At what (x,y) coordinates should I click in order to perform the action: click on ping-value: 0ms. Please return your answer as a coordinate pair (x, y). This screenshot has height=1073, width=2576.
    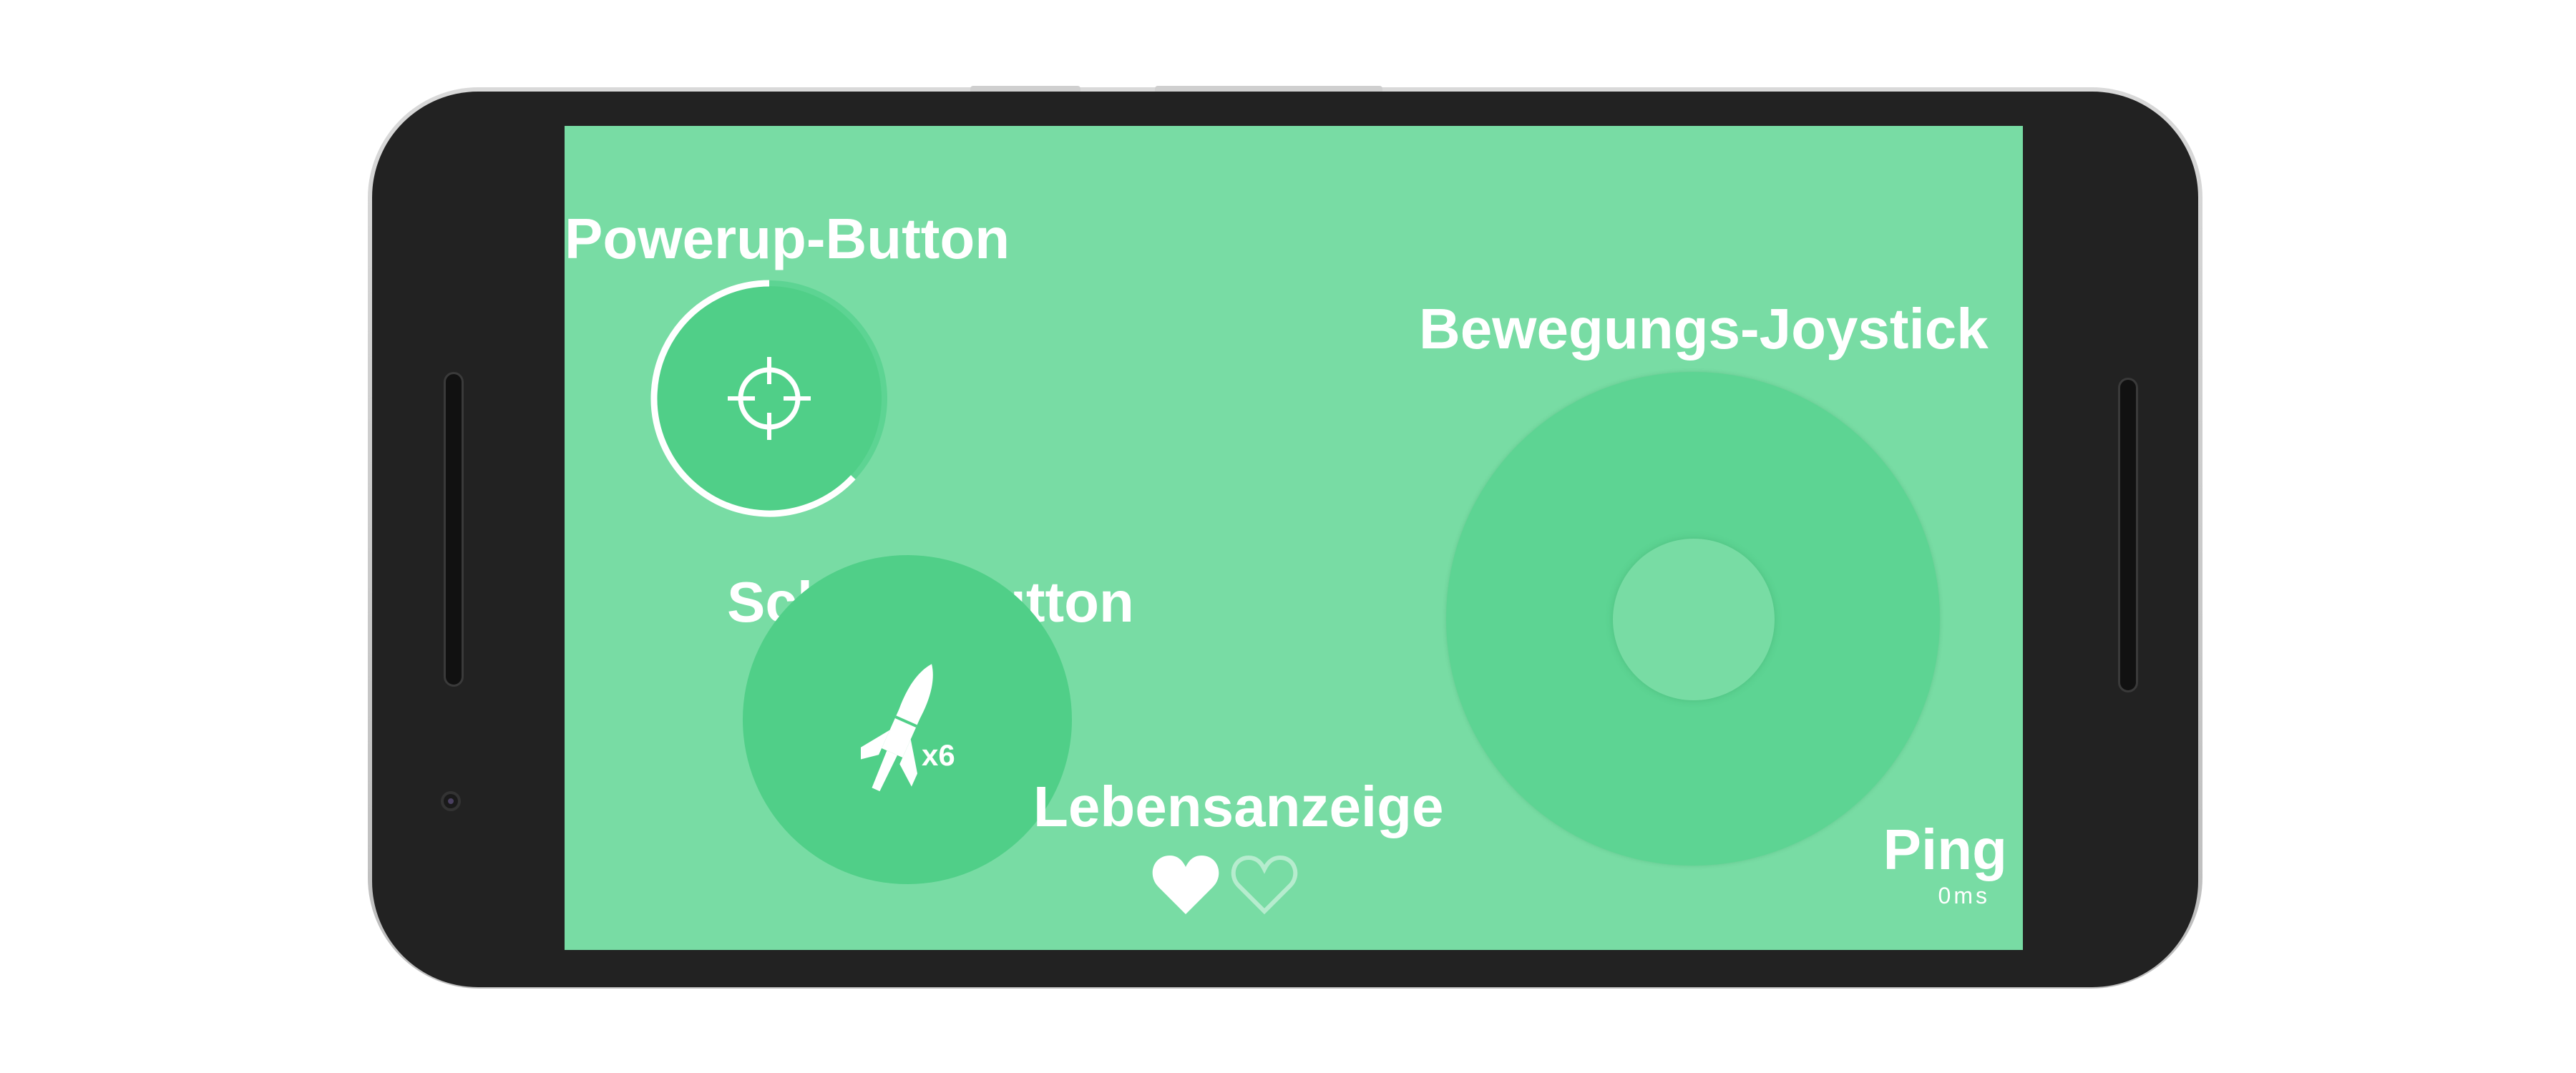
    Looking at the image, I should click on (1964, 896).